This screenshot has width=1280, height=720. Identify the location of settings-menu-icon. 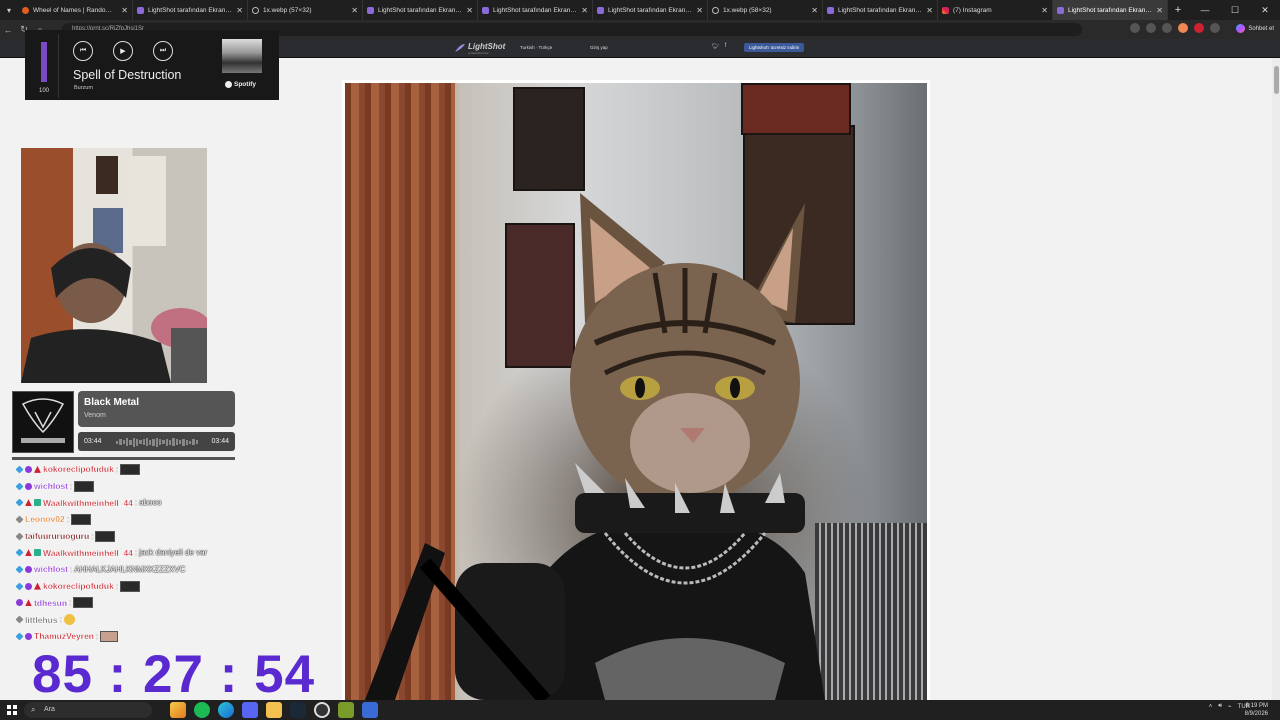
(1215, 28).